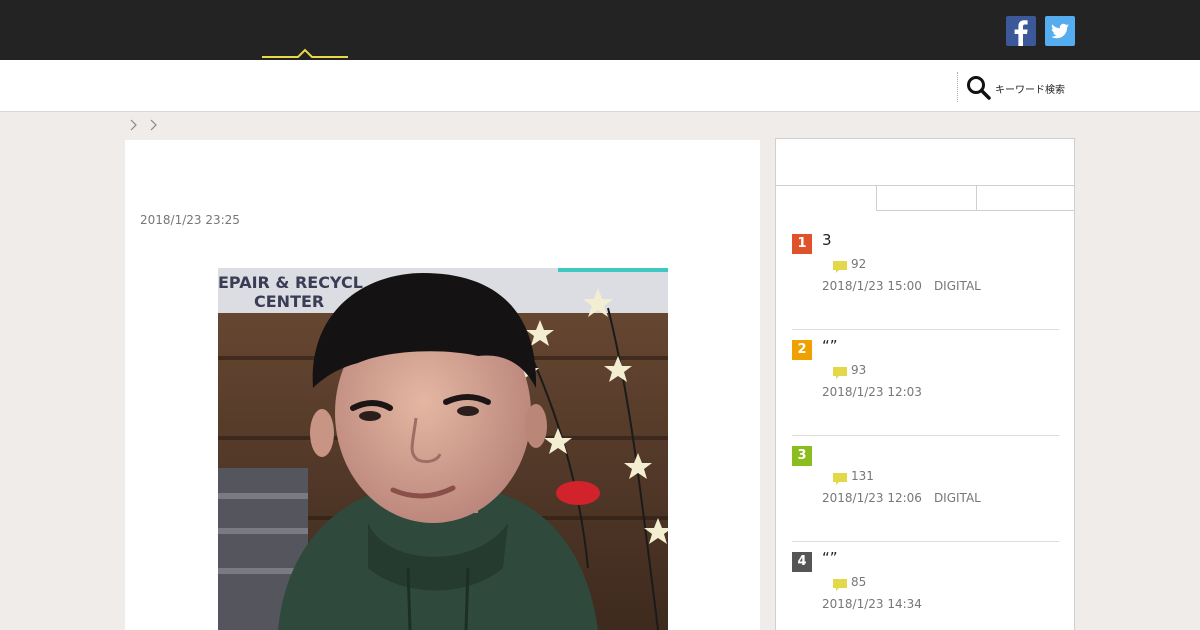 The width and height of the screenshot is (1200, 630). I want to click on article-date: 2018/1/23 23:25, so click(190, 220).